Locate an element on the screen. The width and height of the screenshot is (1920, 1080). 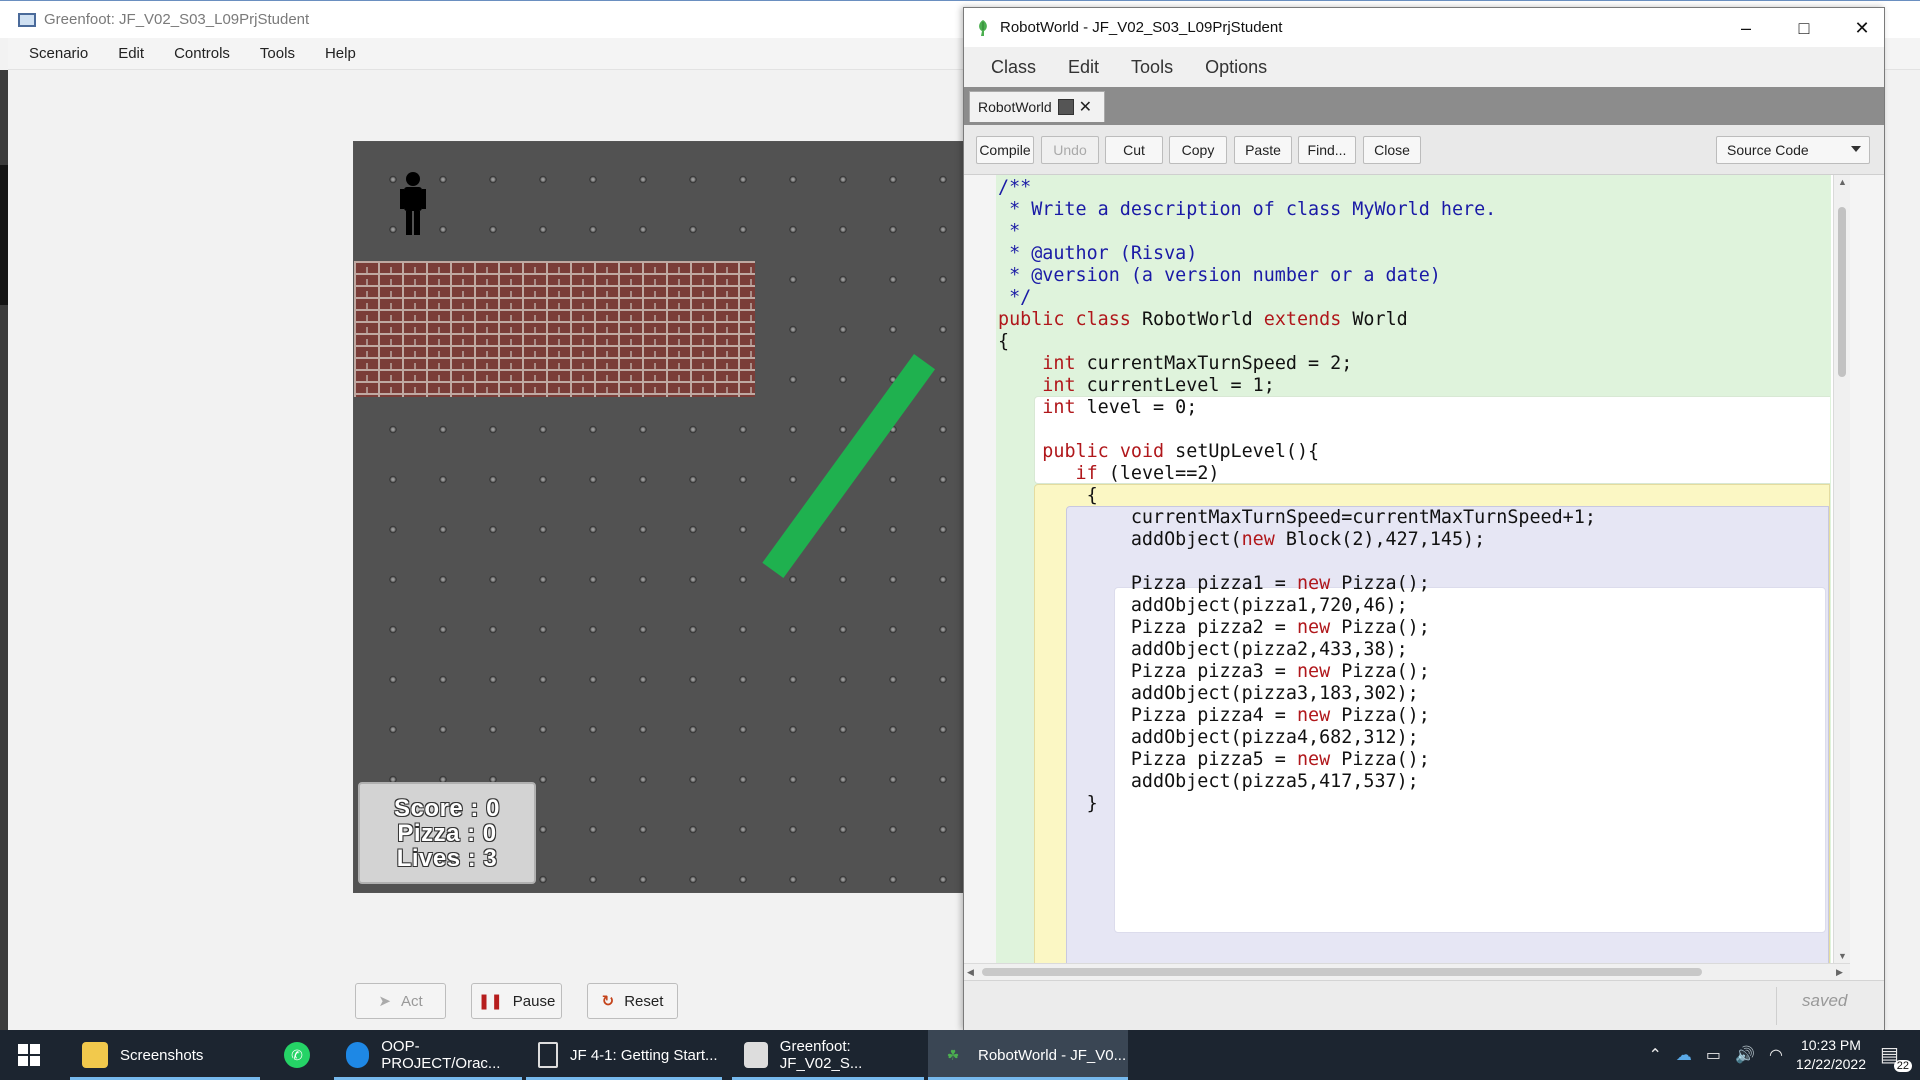
code-line: int currentLevel = 1; is located at coordinates (1136, 386).